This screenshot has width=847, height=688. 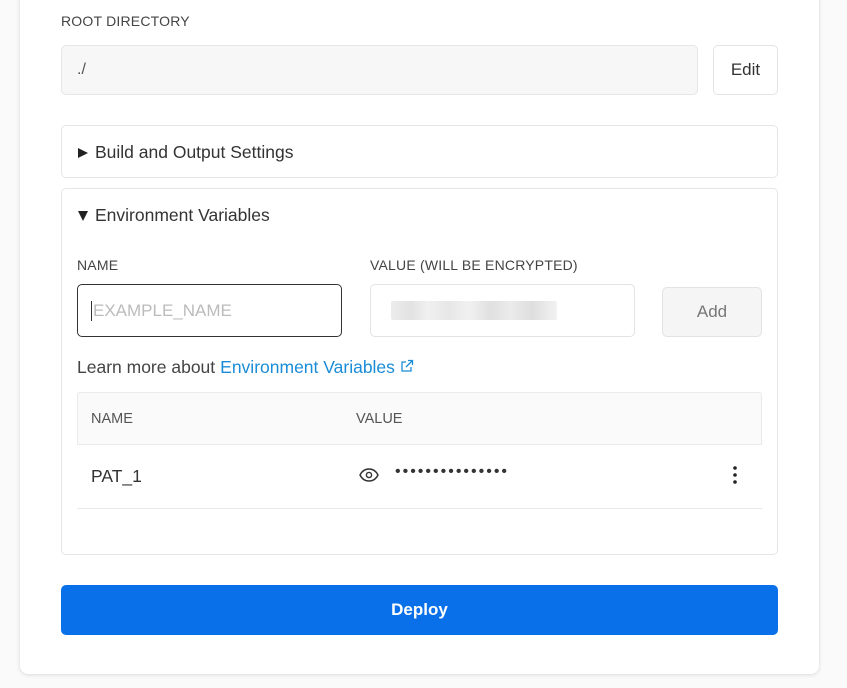 What do you see at coordinates (83, 152) in the screenshot?
I see `expand-triangle-icon` at bounding box center [83, 152].